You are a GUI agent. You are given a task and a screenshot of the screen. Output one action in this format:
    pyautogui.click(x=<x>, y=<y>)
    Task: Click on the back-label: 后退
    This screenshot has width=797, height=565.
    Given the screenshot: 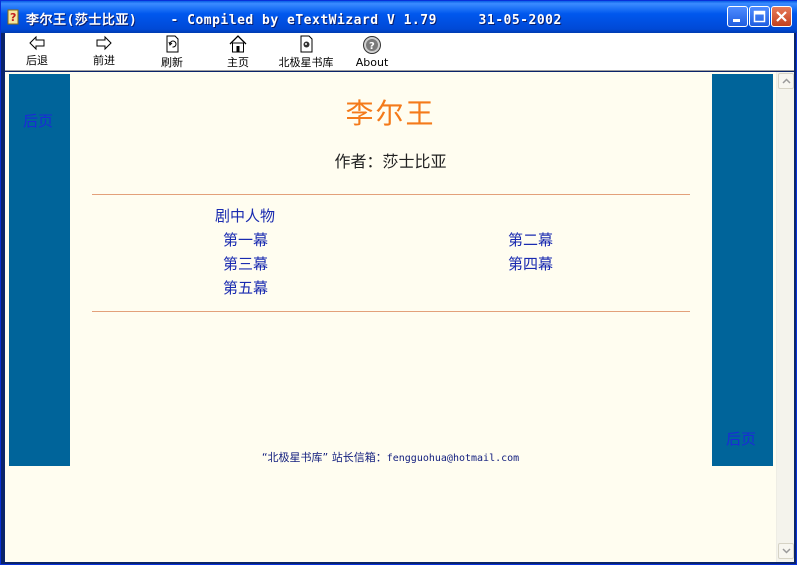 What is the action you would take?
    pyautogui.click(x=37, y=60)
    